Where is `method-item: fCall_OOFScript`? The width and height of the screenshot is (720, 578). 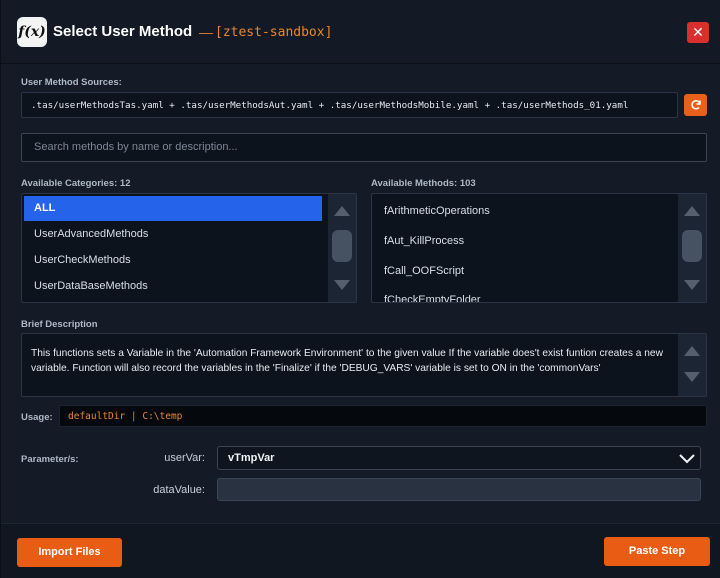
method-item: fCall_OOFScript is located at coordinates (424, 271).